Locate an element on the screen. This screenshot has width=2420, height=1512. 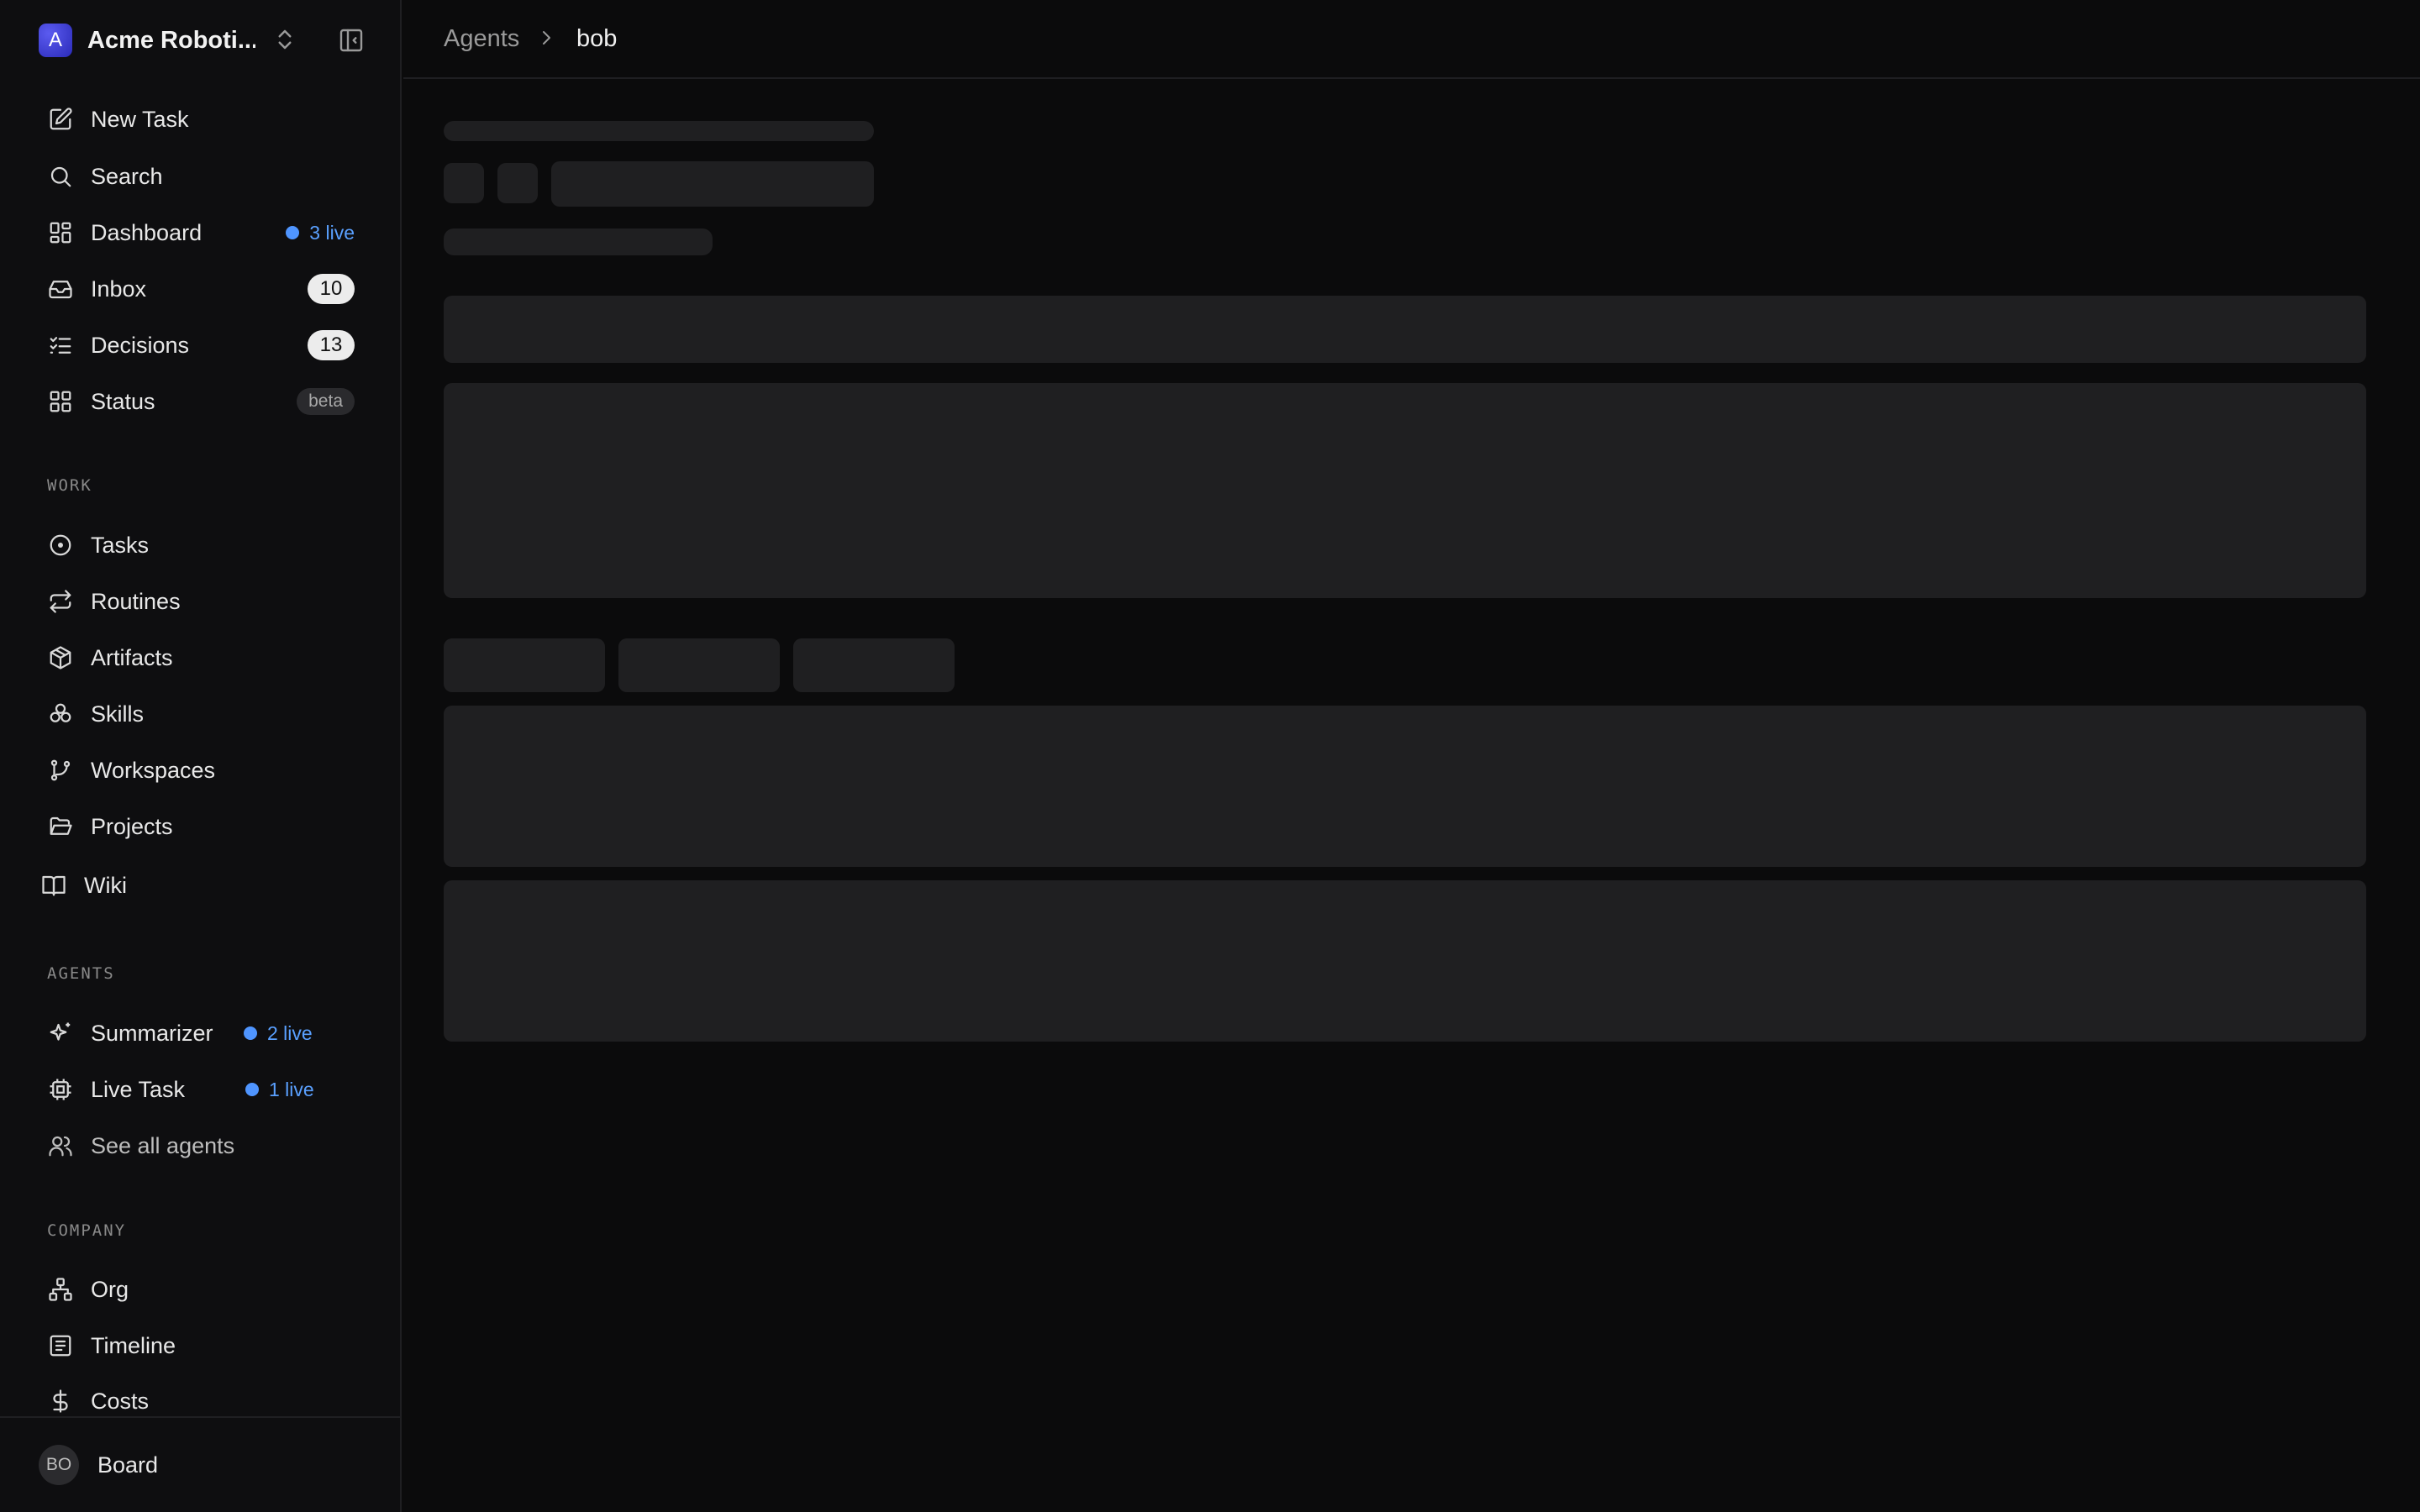
summarizer-live-text: 2 live is located at coordinates (290, 1032).